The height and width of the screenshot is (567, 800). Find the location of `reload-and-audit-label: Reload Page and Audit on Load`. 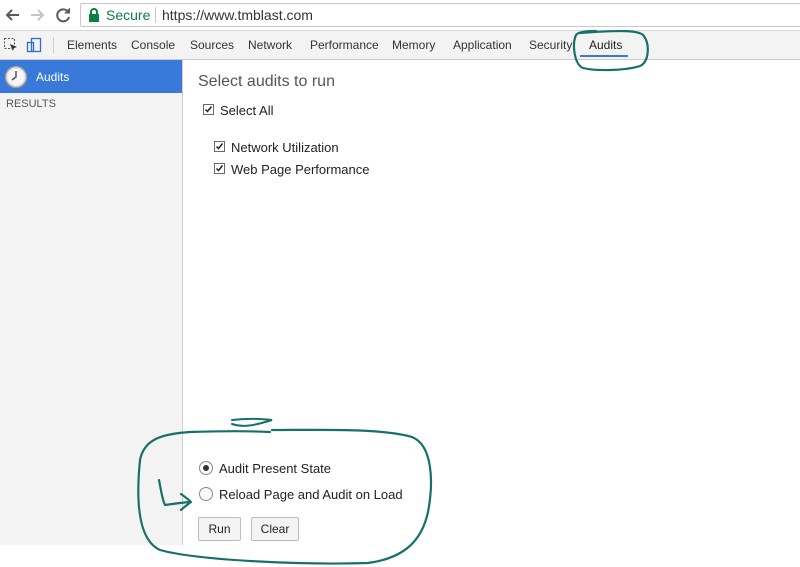

reload-and-audit-label: Reload Page and Audit on Load is located at coordinates (311, 494).